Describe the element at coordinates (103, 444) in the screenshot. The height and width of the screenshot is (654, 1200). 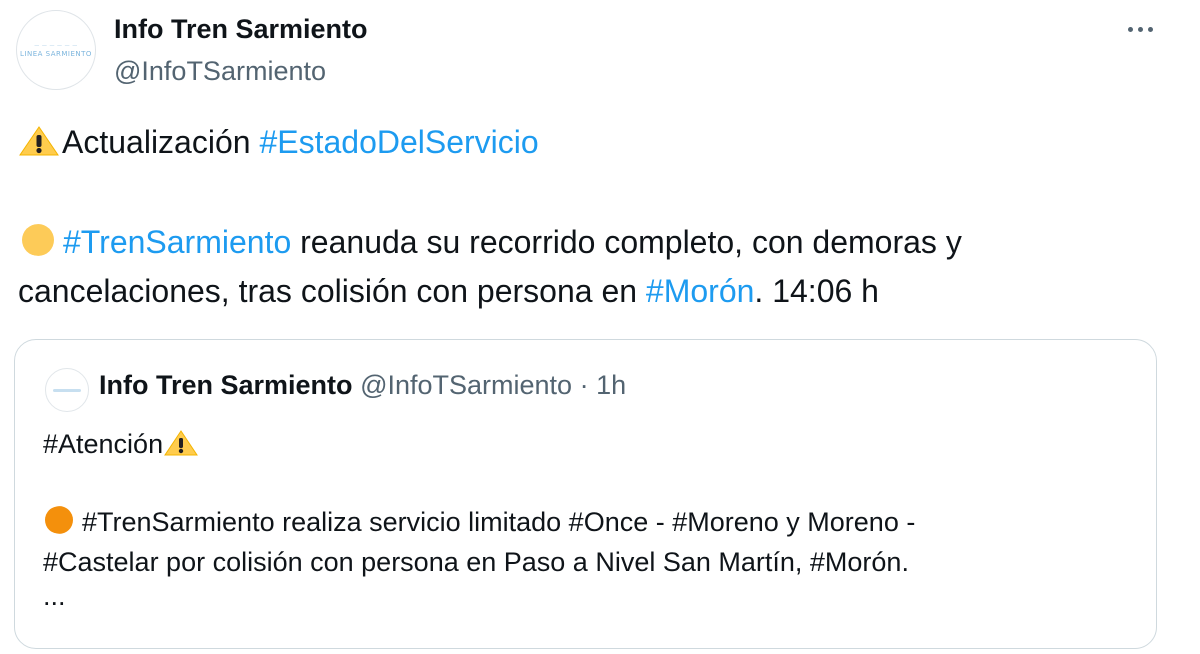
I see `quoted-text: #Atención` at that location.